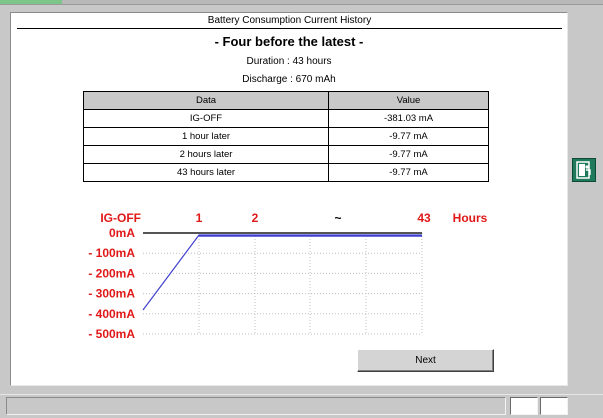  Describe the element at coordinates (424, 218) in the screenshot. I see `x-tick-label: 43` at that location.